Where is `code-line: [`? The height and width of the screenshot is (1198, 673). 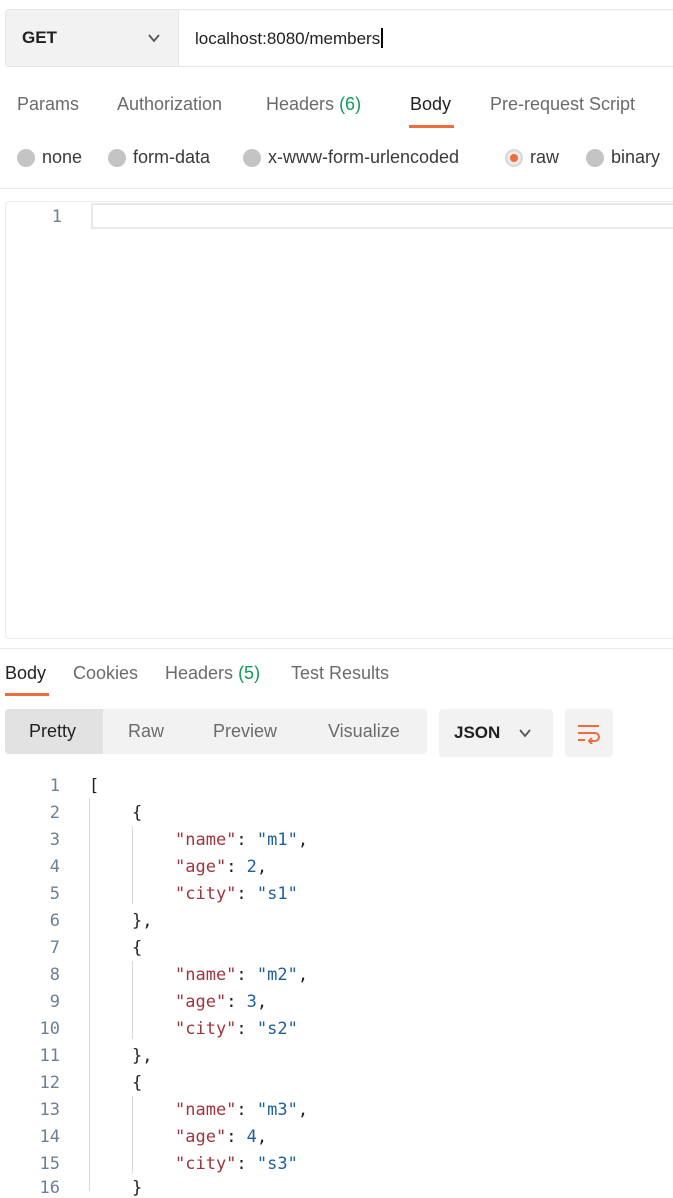 code-line: [ is located at coordinates (94, 786).